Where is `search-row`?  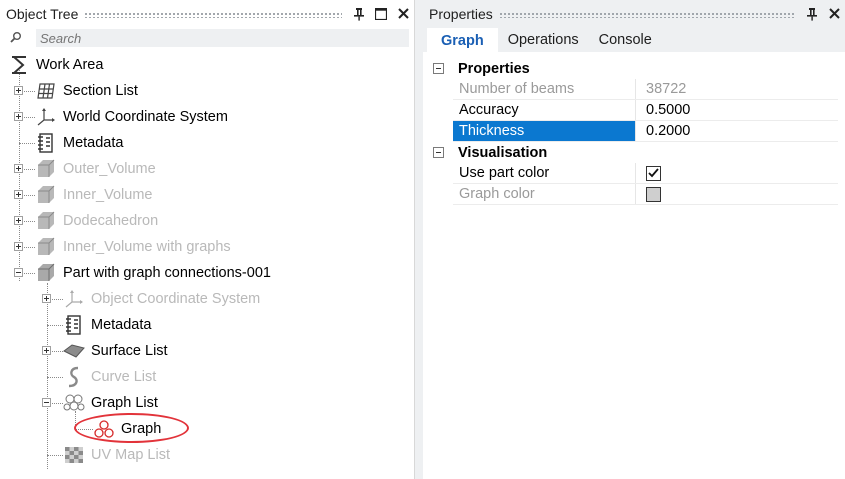 search-row is located at coordinates (207, 38).